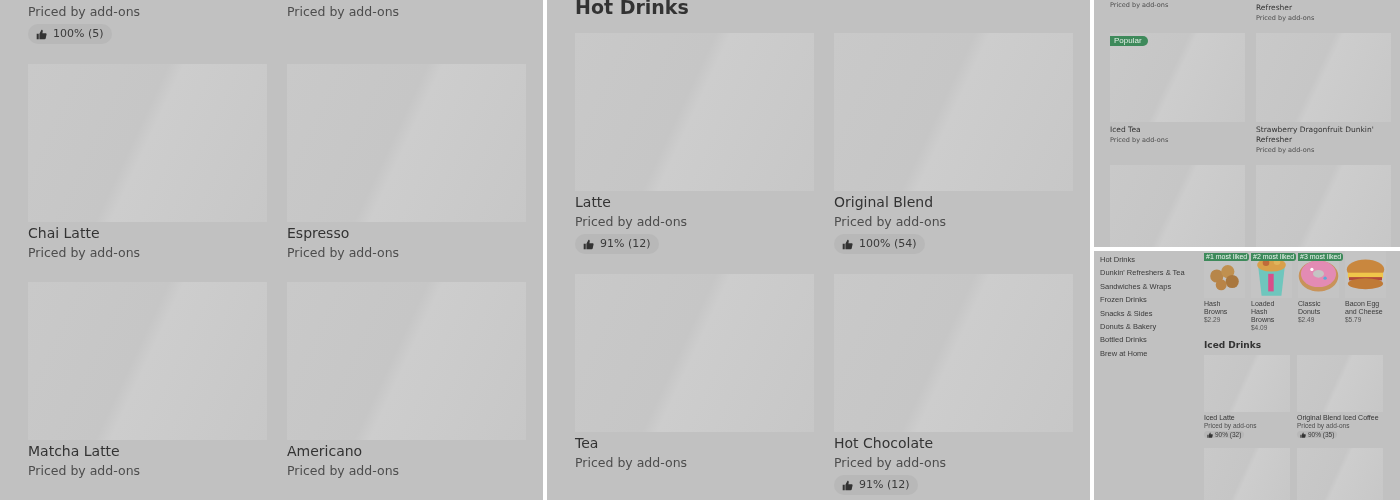 This screenshot has height=500, width=1400. I want to click on section-heading: Hot Drinks, so click(632, 10).